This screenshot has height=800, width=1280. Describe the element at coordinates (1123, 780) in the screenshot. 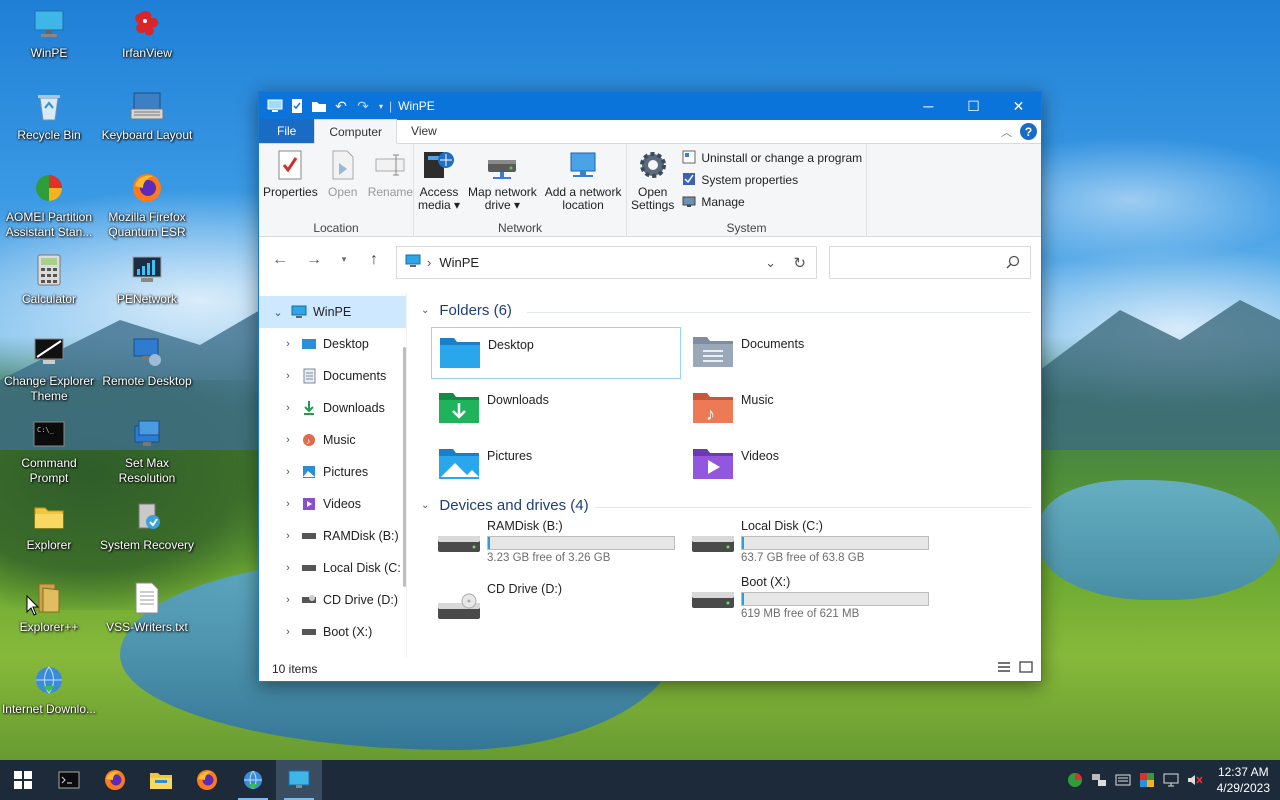

I see `keyboard-tray-icon` at that location.